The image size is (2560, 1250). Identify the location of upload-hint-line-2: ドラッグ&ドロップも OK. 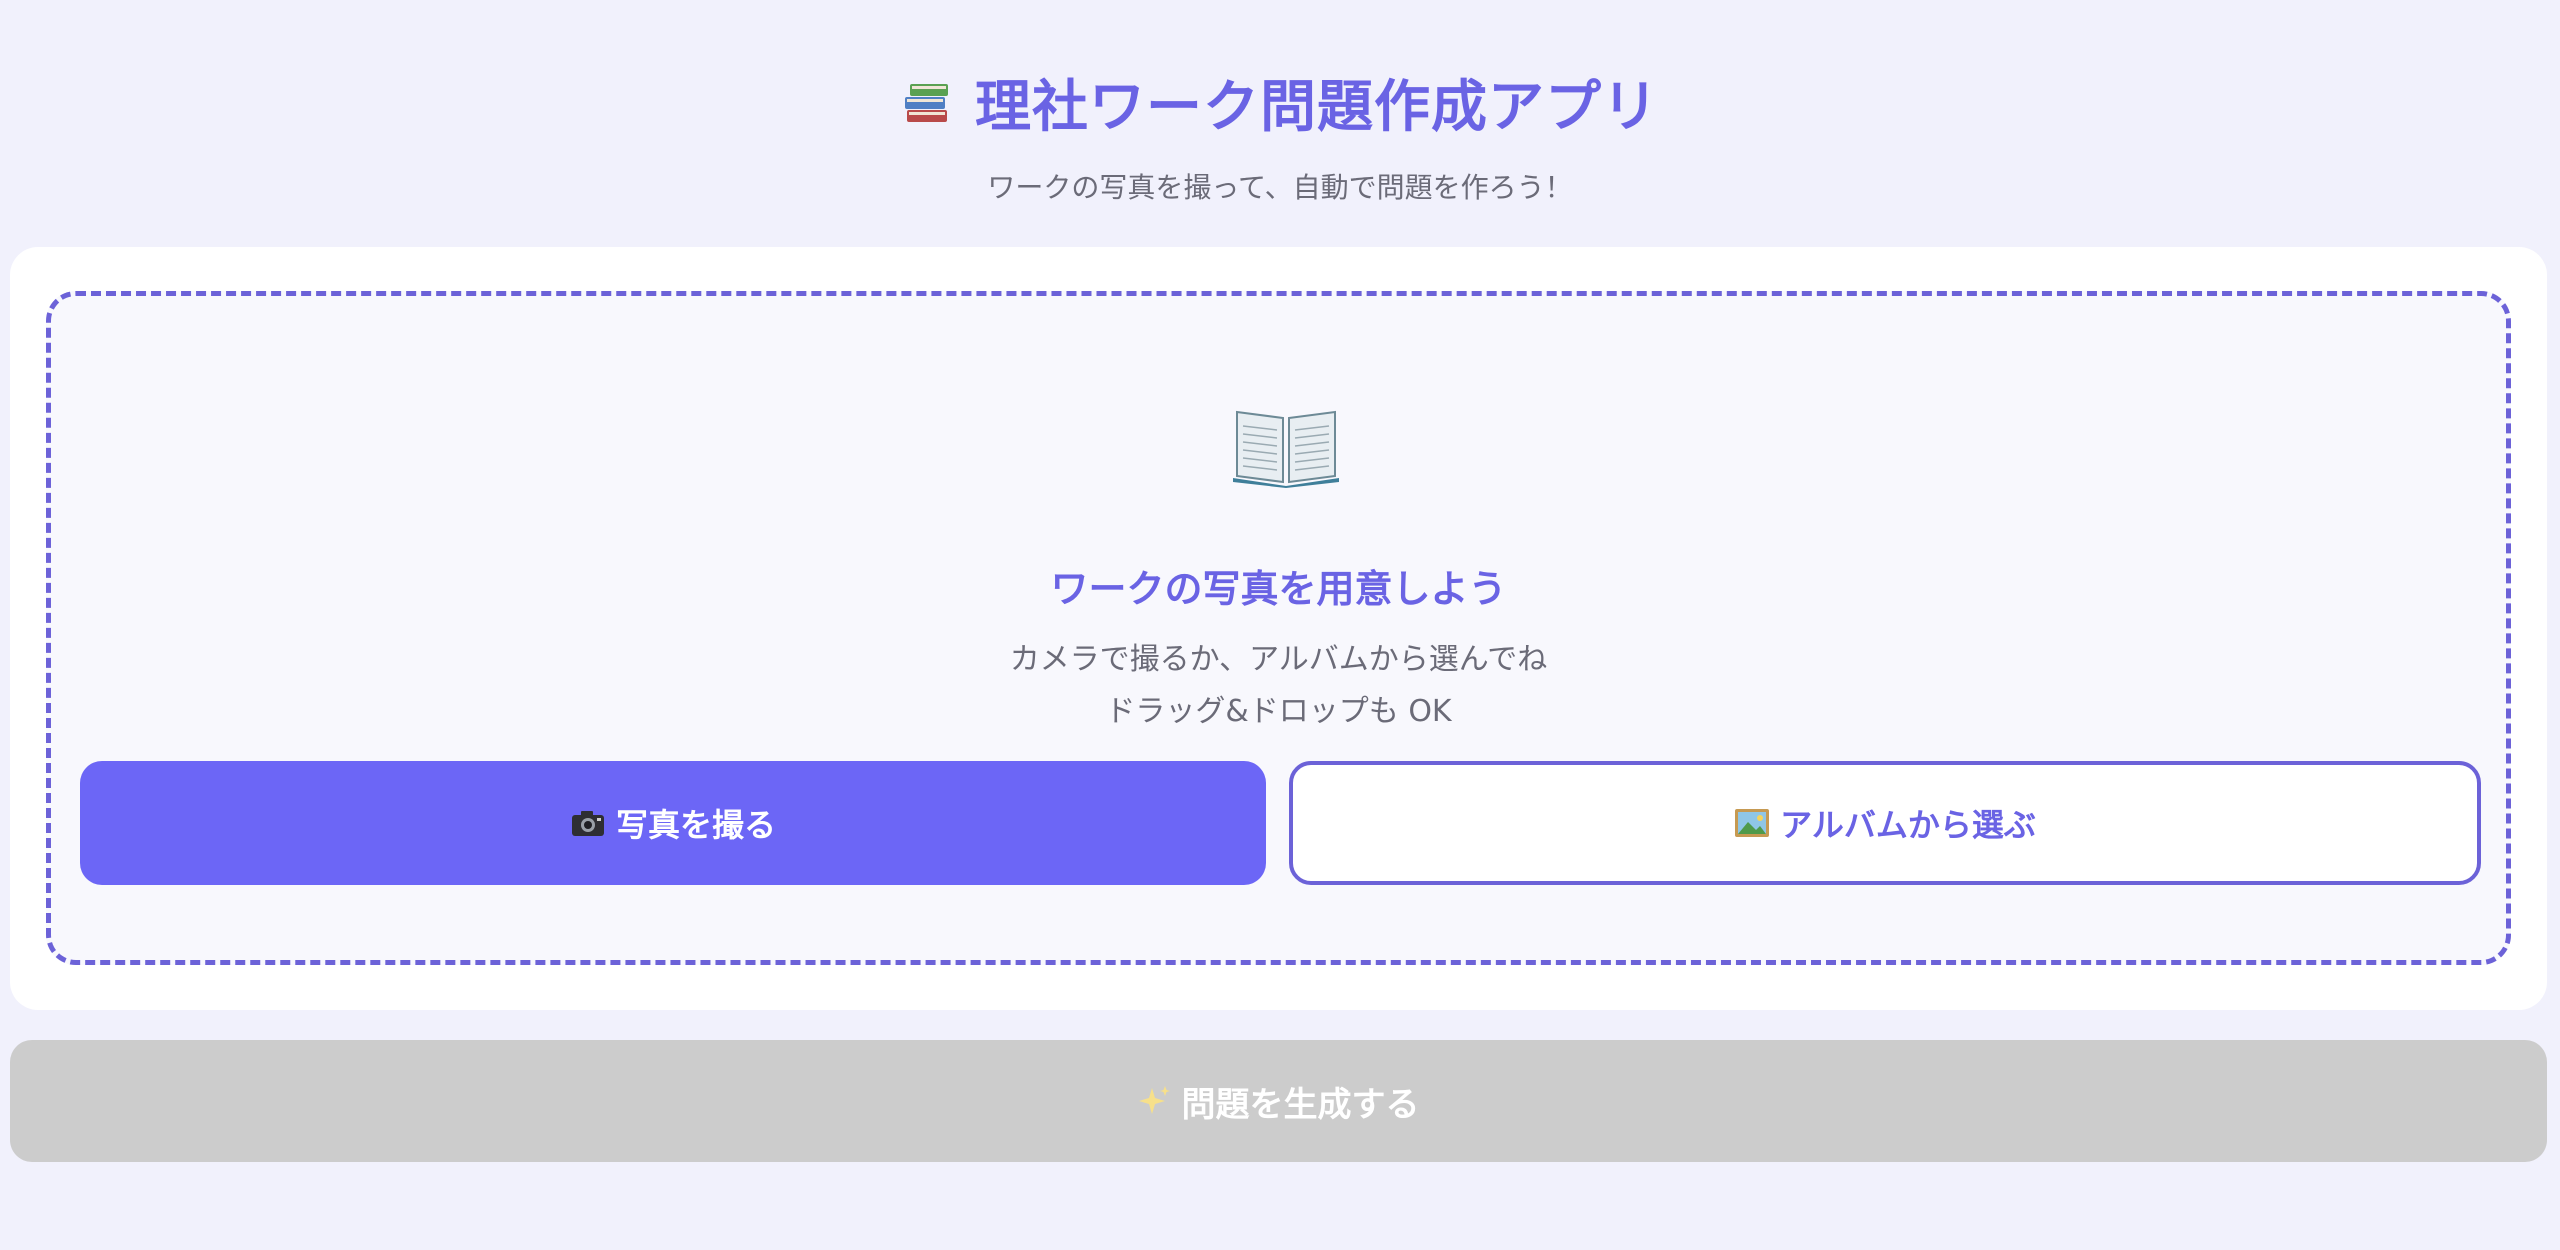
(1278, 711).